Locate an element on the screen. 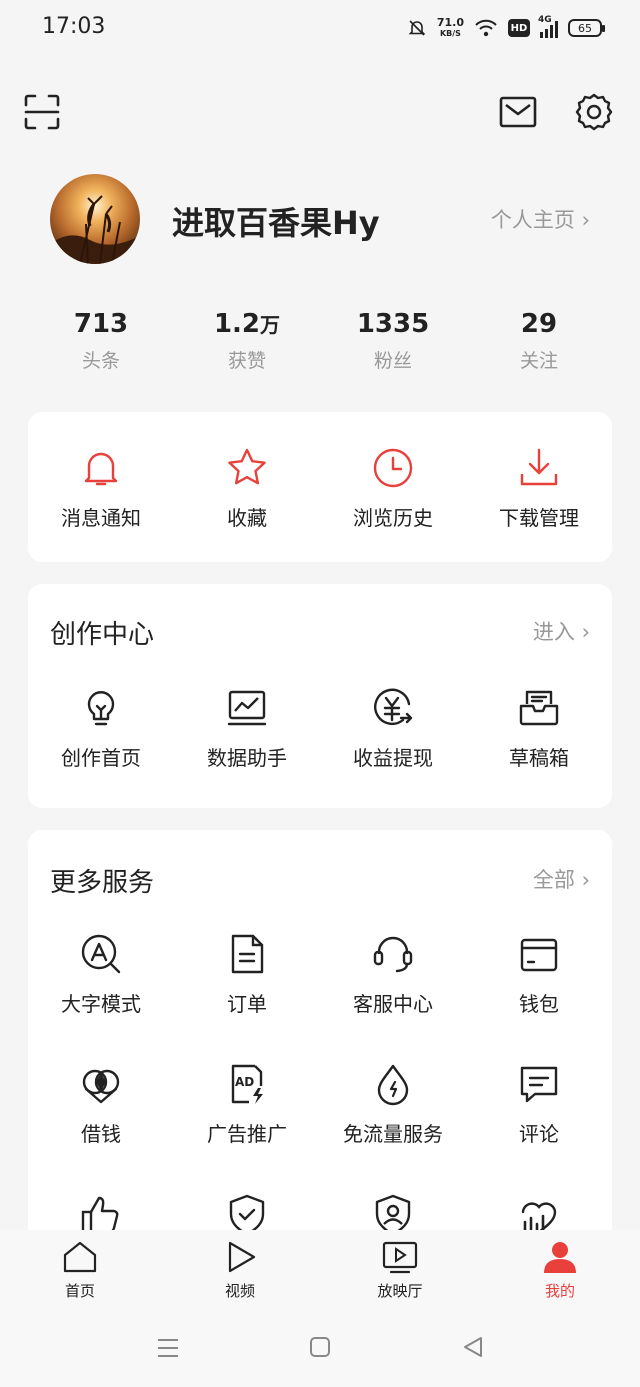  creator-center-title: 创作中心 is located at coordinates (102, 635).